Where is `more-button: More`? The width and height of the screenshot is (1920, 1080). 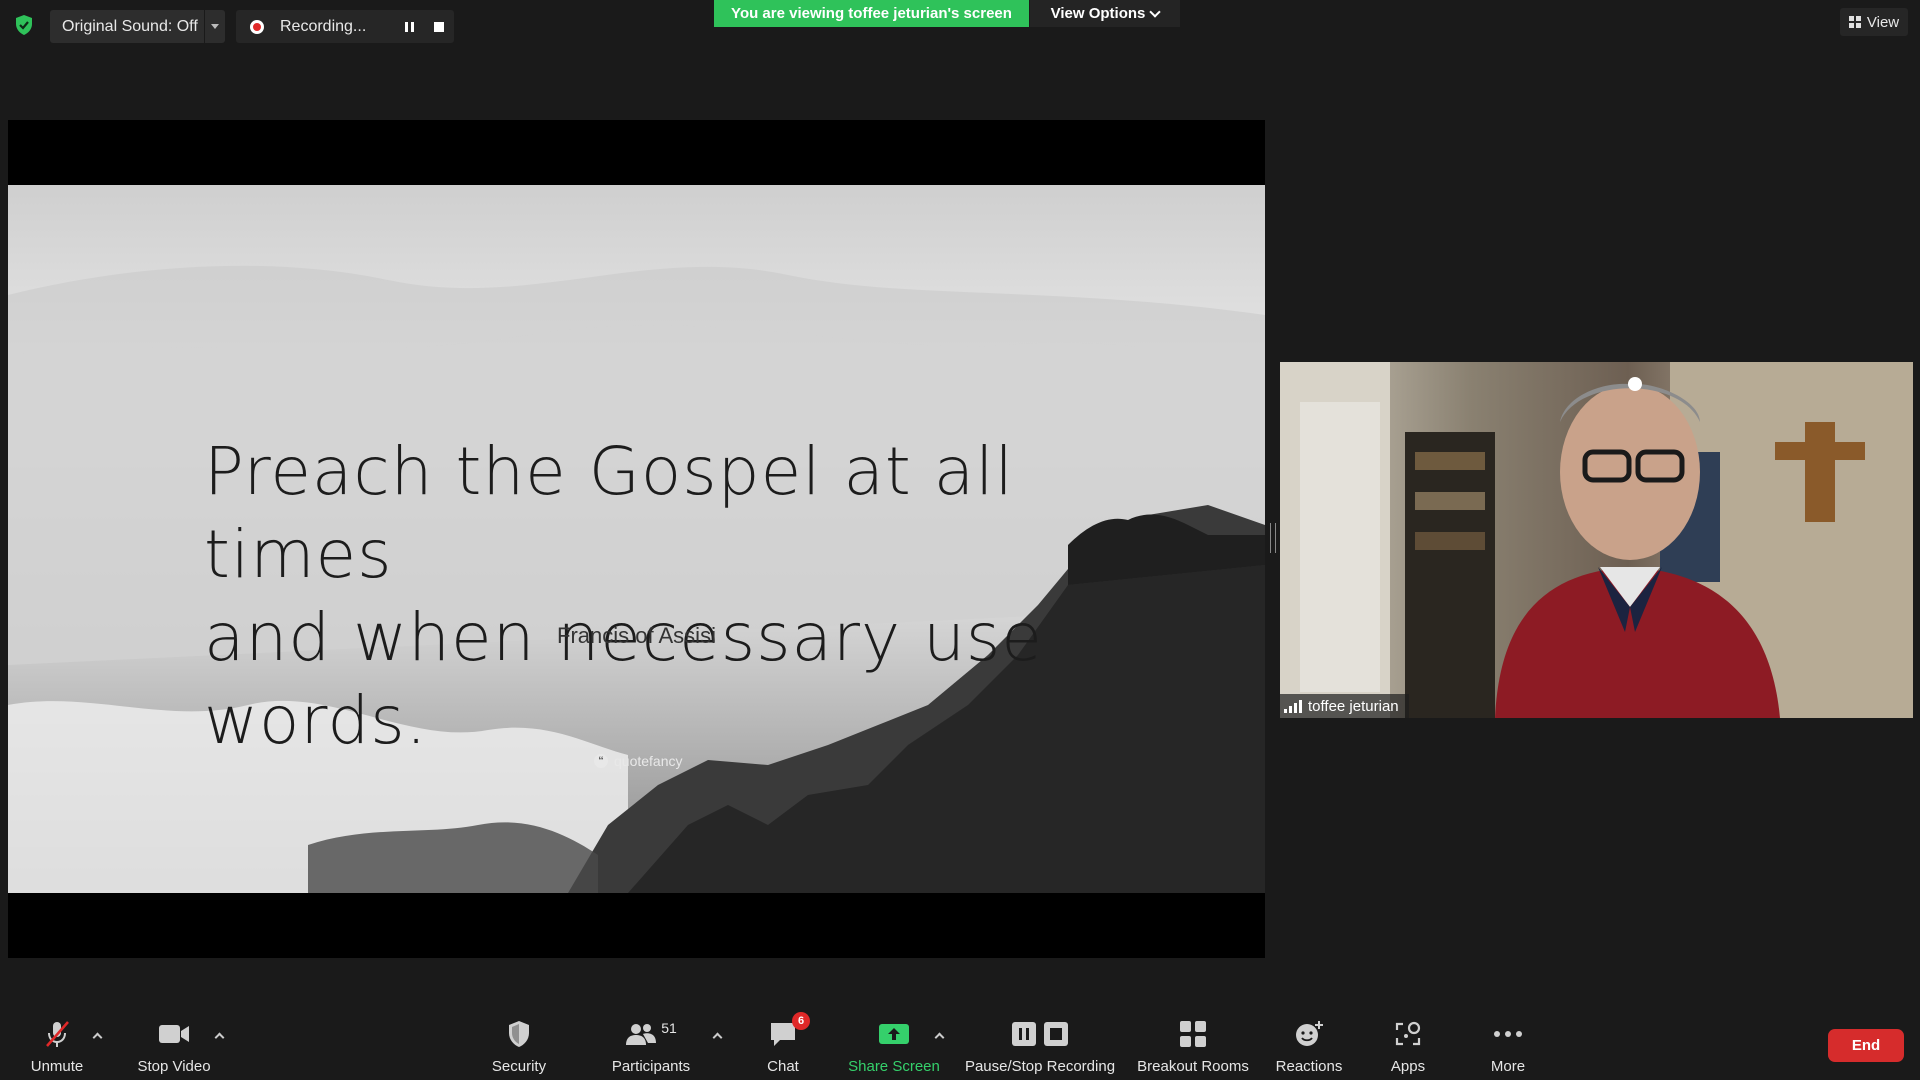
more-button: More is located at coordinates (1508, 1046).